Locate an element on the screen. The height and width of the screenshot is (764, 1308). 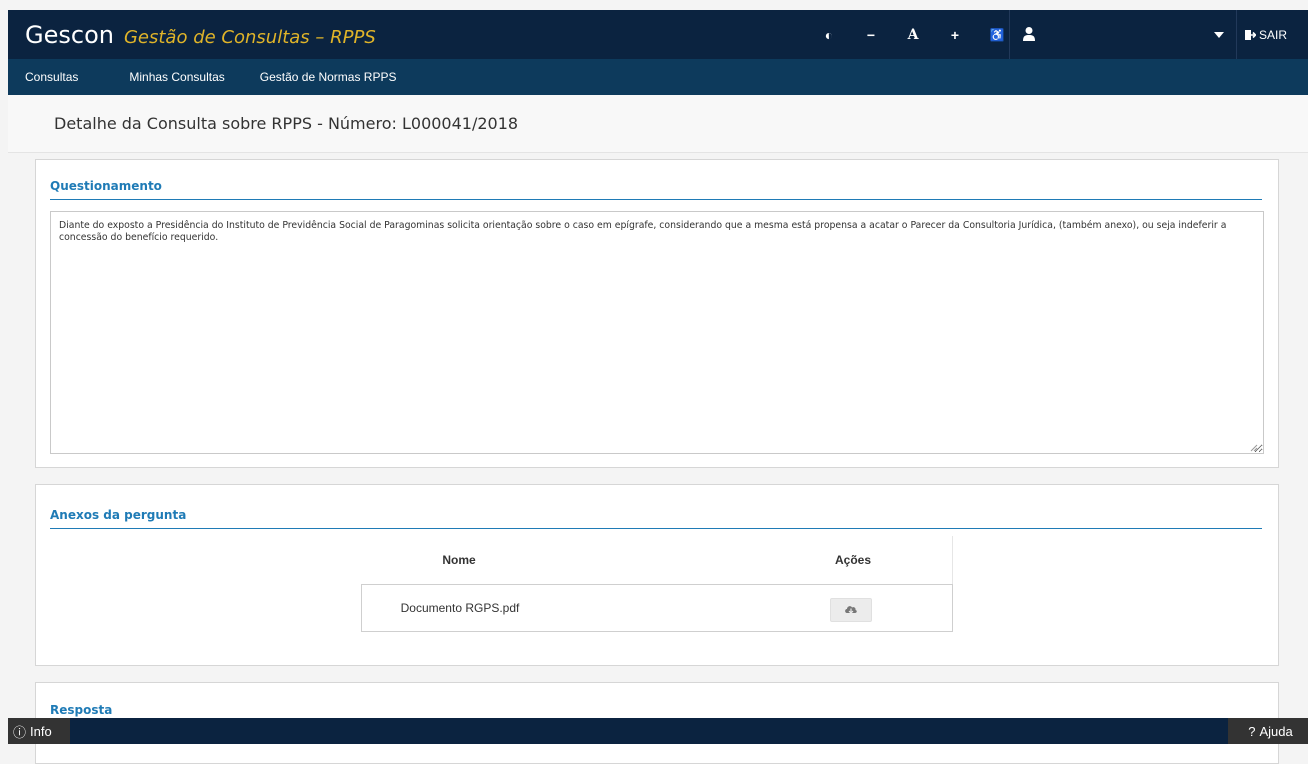
brand: Gescon Gestão de Consultas – RPPS is located at coordinates (200, 35).